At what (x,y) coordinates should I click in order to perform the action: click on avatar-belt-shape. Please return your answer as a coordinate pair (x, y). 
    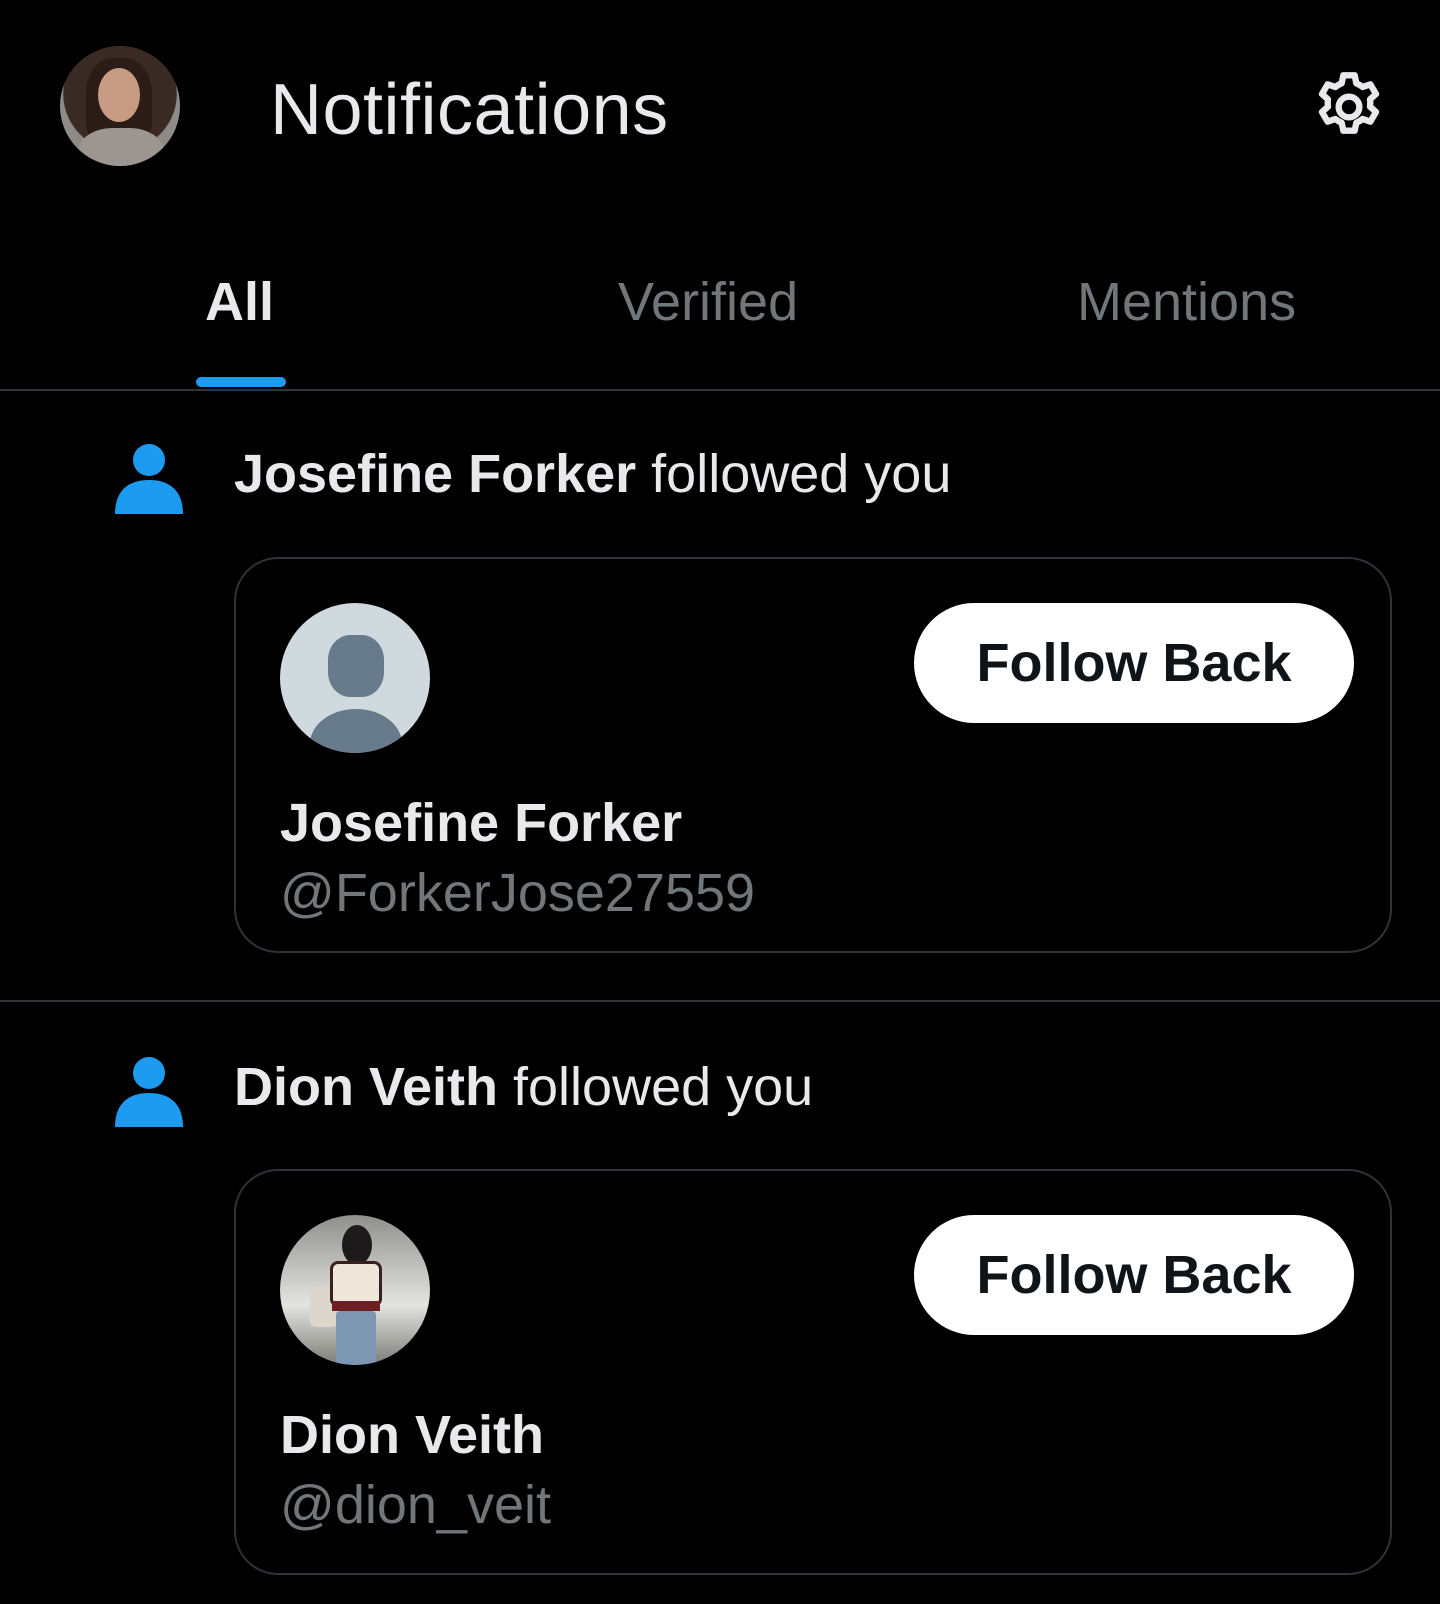
    Looking at the image, I should click on (356, 1306).